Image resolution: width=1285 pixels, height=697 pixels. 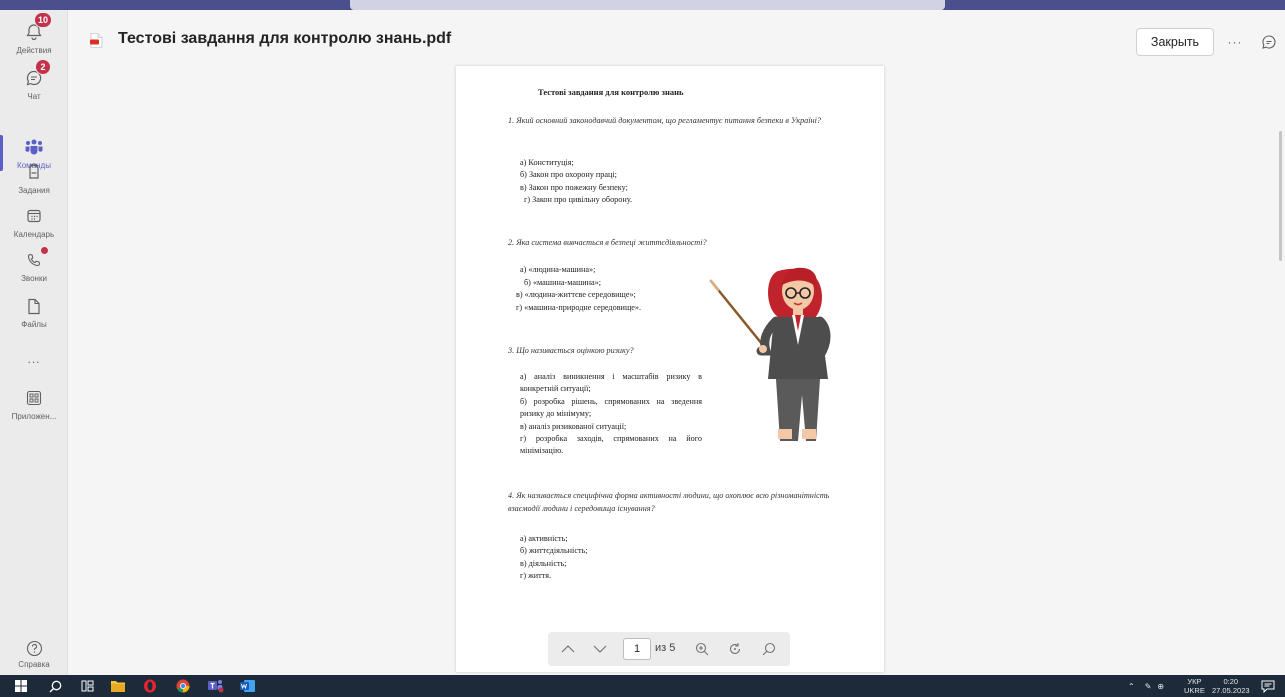 I want to click on answer: г) життя., so click(x=536, y=575).